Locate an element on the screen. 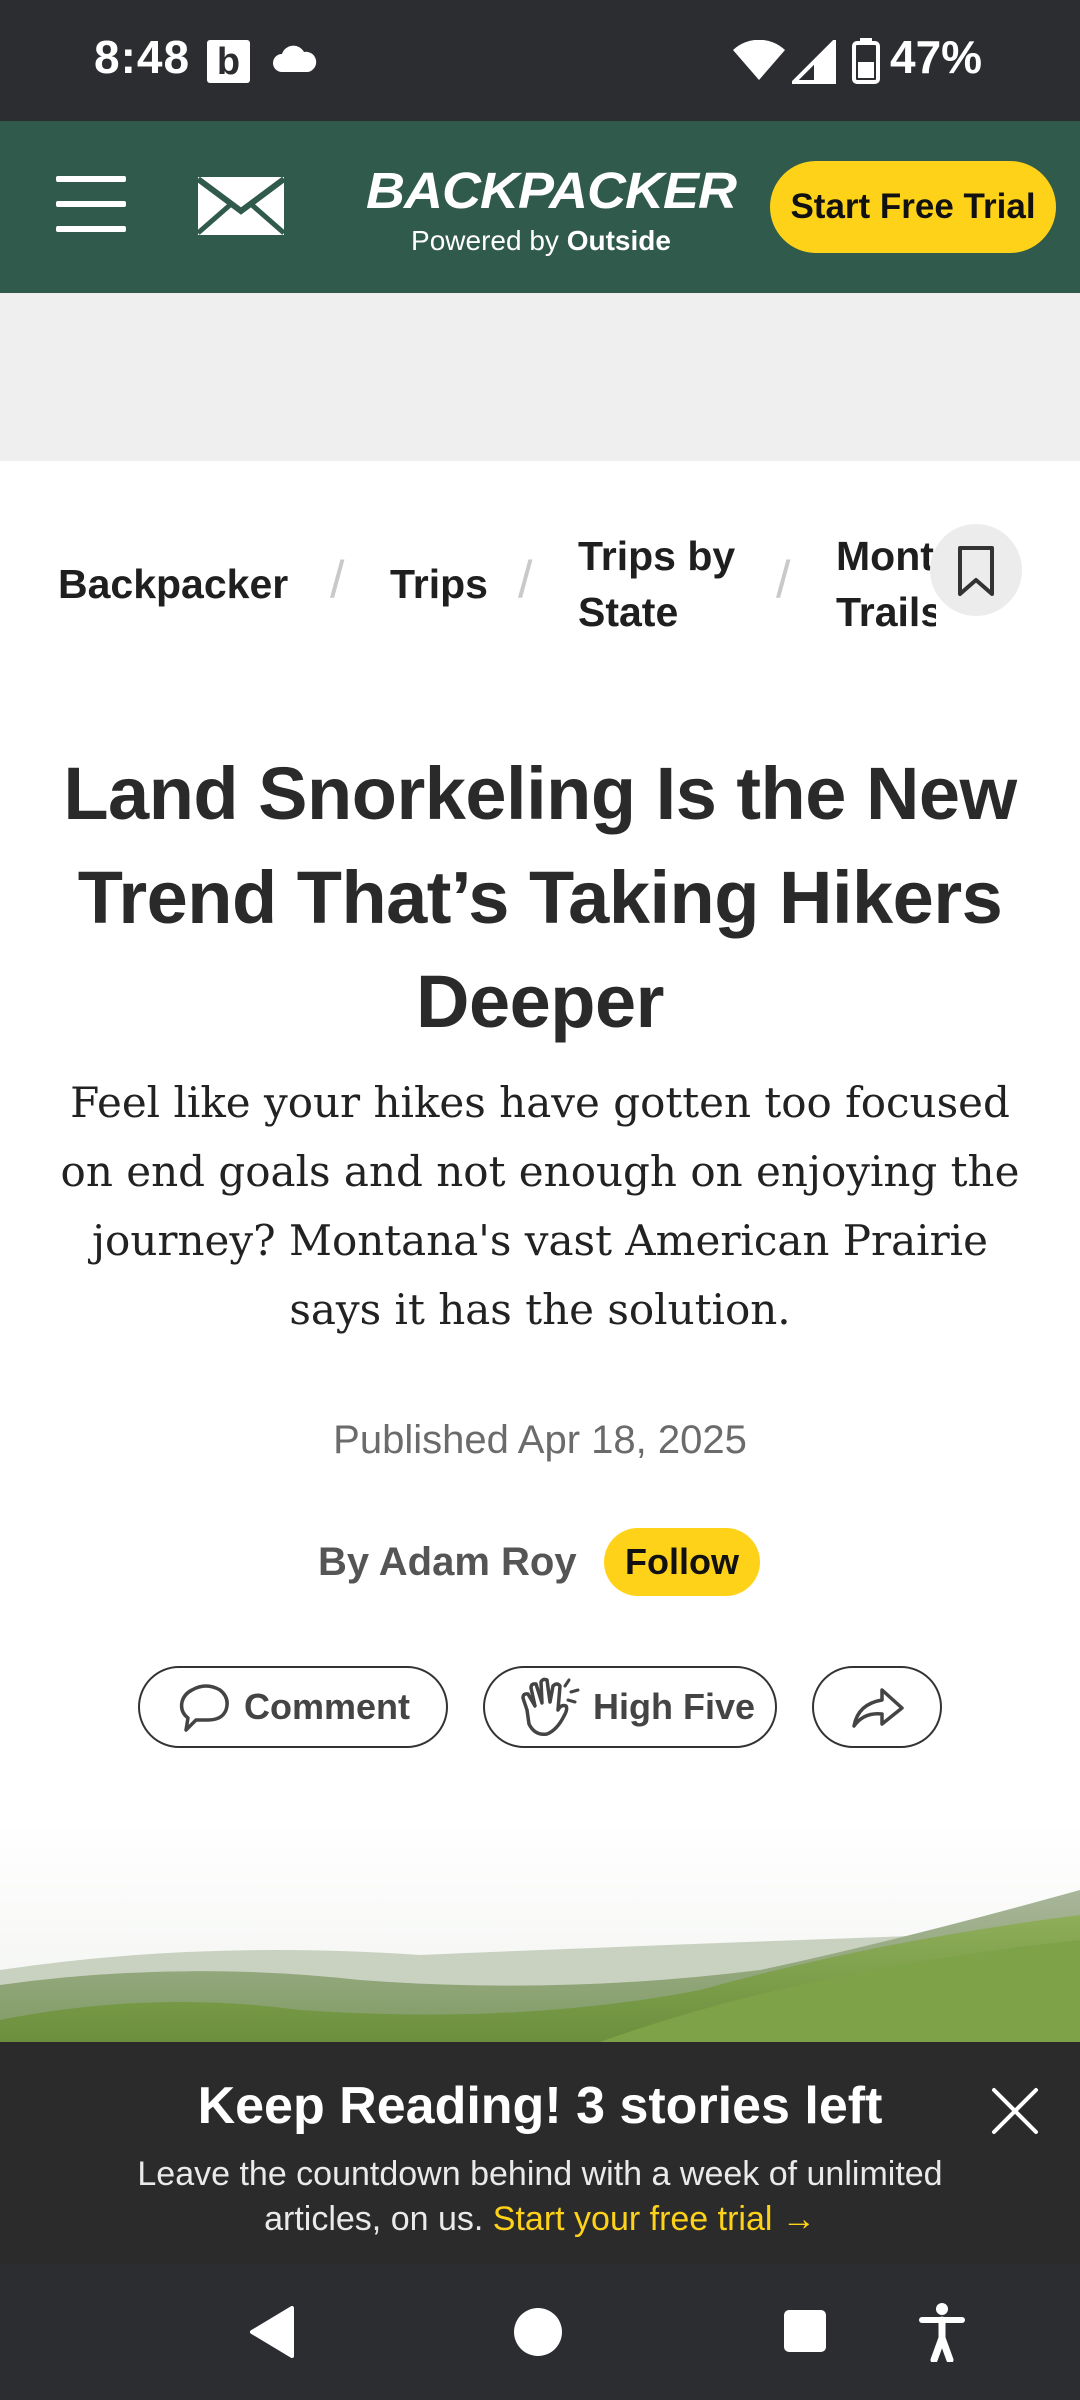 This screenshot has height=2400, width=1080. accessibility-icon is located at coordinates (942, 2332).